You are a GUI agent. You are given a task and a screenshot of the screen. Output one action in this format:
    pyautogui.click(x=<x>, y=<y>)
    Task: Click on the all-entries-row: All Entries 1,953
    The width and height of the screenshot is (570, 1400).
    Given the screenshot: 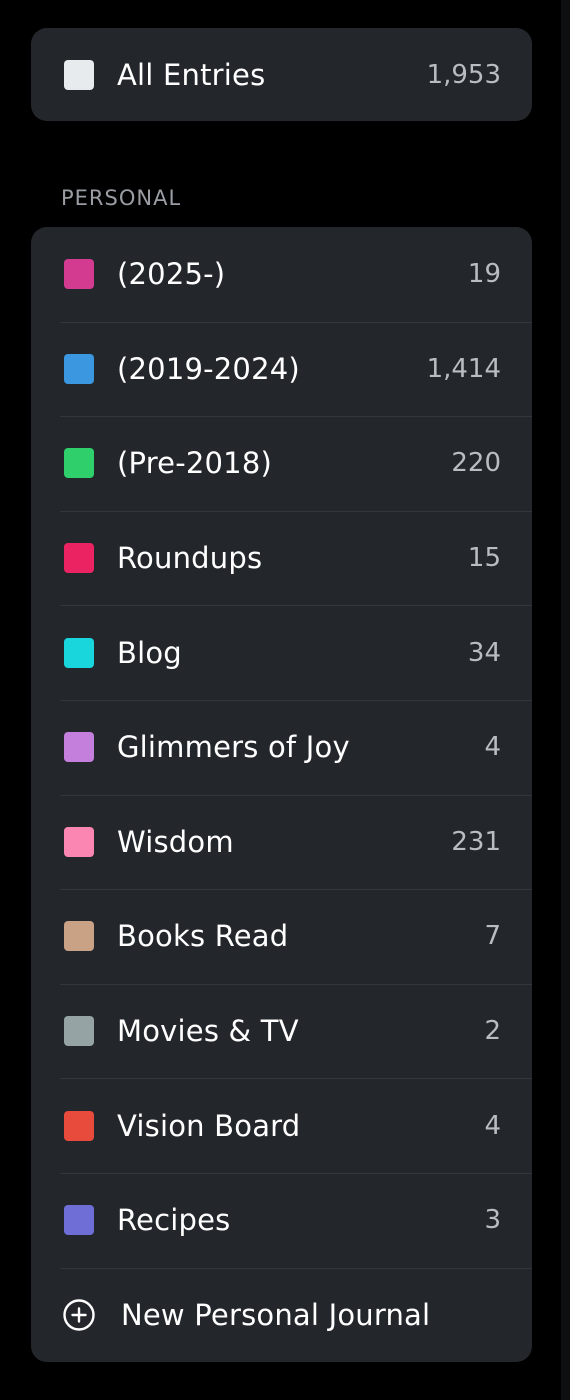 What is the action you would take?
    pyautogui.click(x=281, y=74)
    